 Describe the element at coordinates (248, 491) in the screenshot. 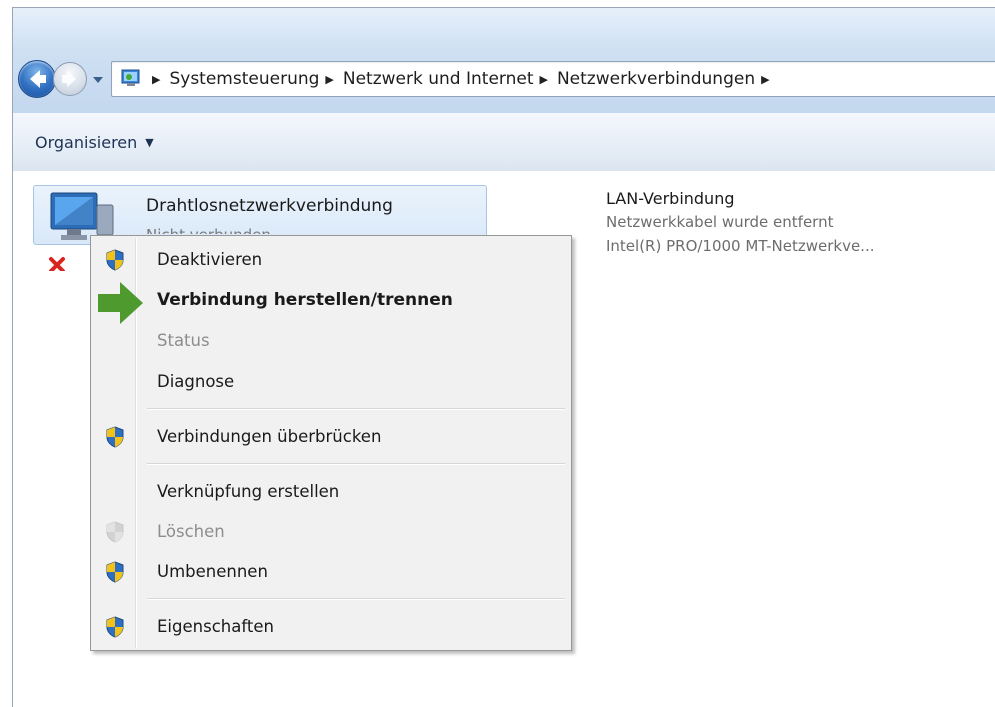

I see `menu-item-label: Verknüpfung erstellen` at that location.